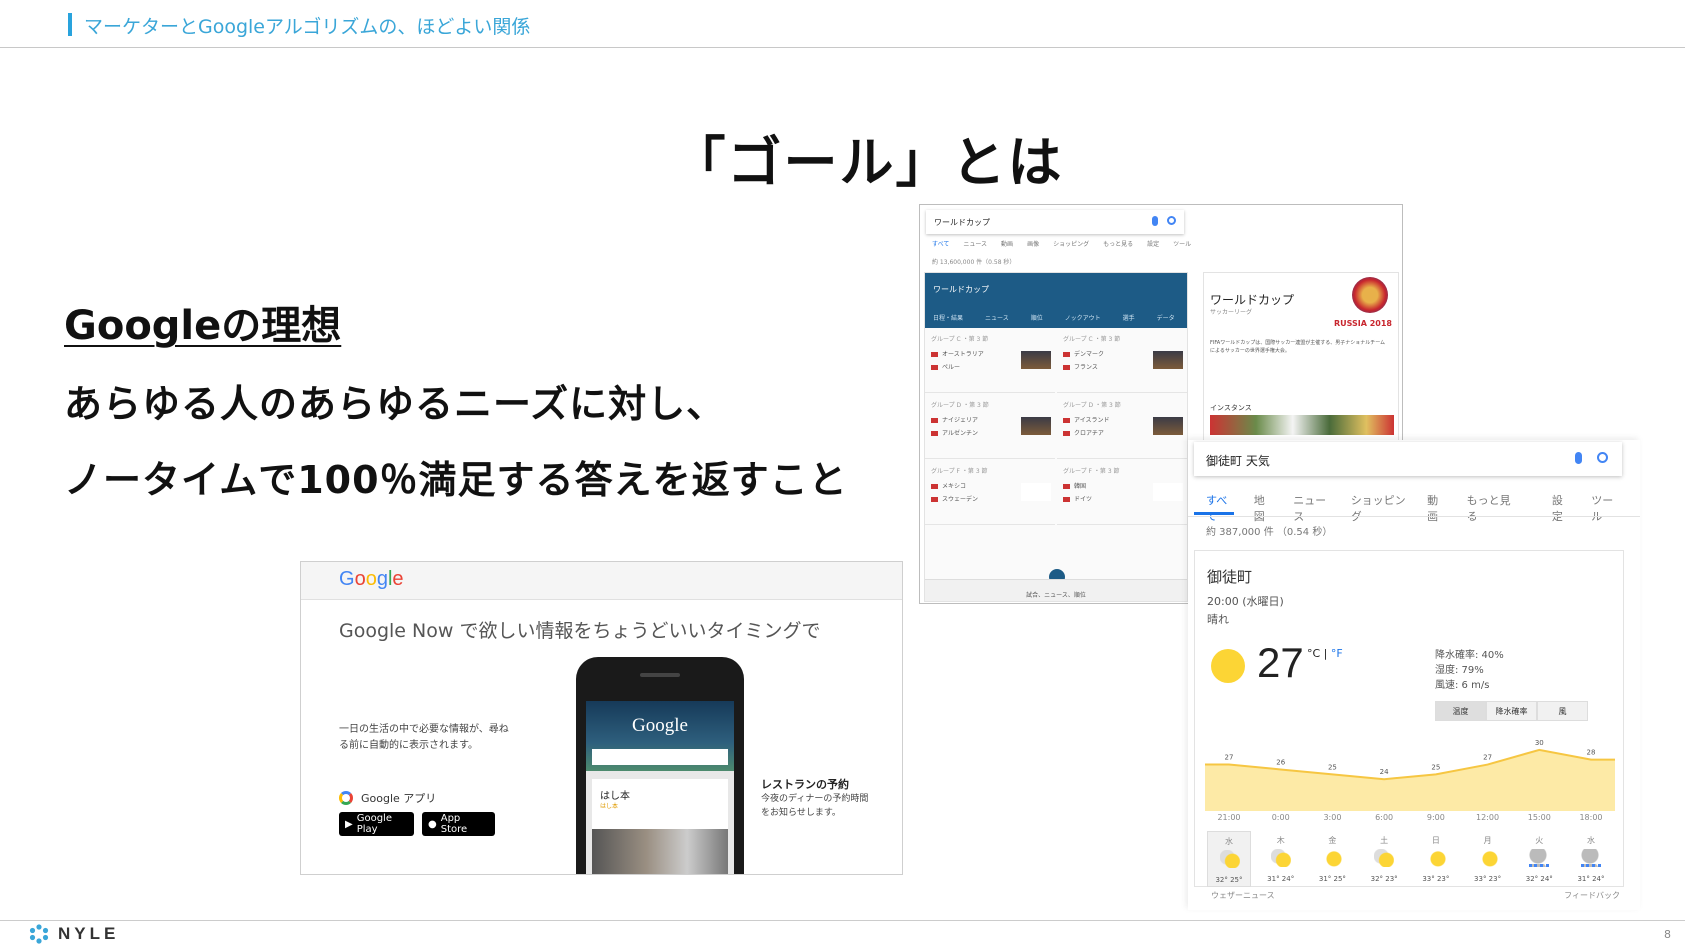 Image resolution: width=1685 pixels, height=946 pixels. I want to click on match-team: フランス, so click(1080, 366).